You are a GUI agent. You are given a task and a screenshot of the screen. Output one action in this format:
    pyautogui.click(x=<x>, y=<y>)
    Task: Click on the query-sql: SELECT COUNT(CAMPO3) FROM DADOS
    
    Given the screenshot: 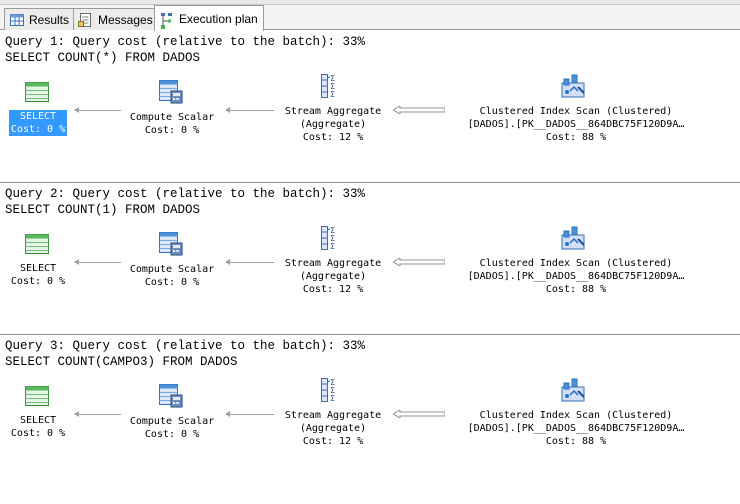 What is the action you would take?
    pyautogui.click(x=121, y=362)
    